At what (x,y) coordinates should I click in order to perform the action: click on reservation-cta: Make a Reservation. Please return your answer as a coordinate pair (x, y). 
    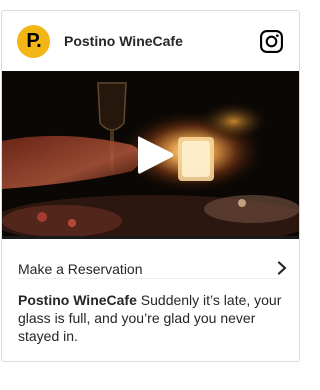
    Looking at the image, I should click on (150, 259).